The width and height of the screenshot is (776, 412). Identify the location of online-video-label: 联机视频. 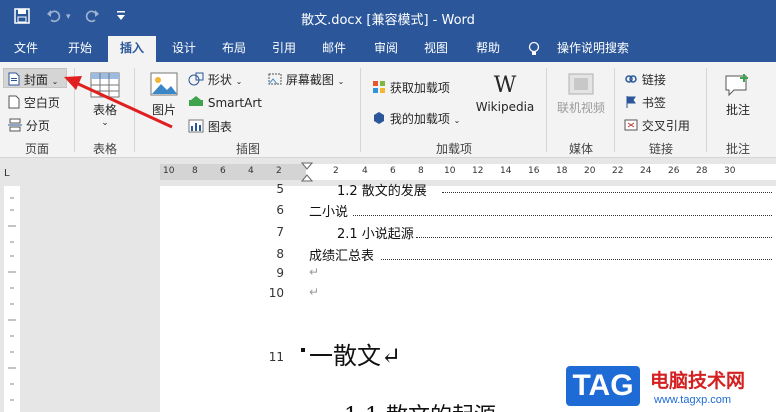
(580, 108).